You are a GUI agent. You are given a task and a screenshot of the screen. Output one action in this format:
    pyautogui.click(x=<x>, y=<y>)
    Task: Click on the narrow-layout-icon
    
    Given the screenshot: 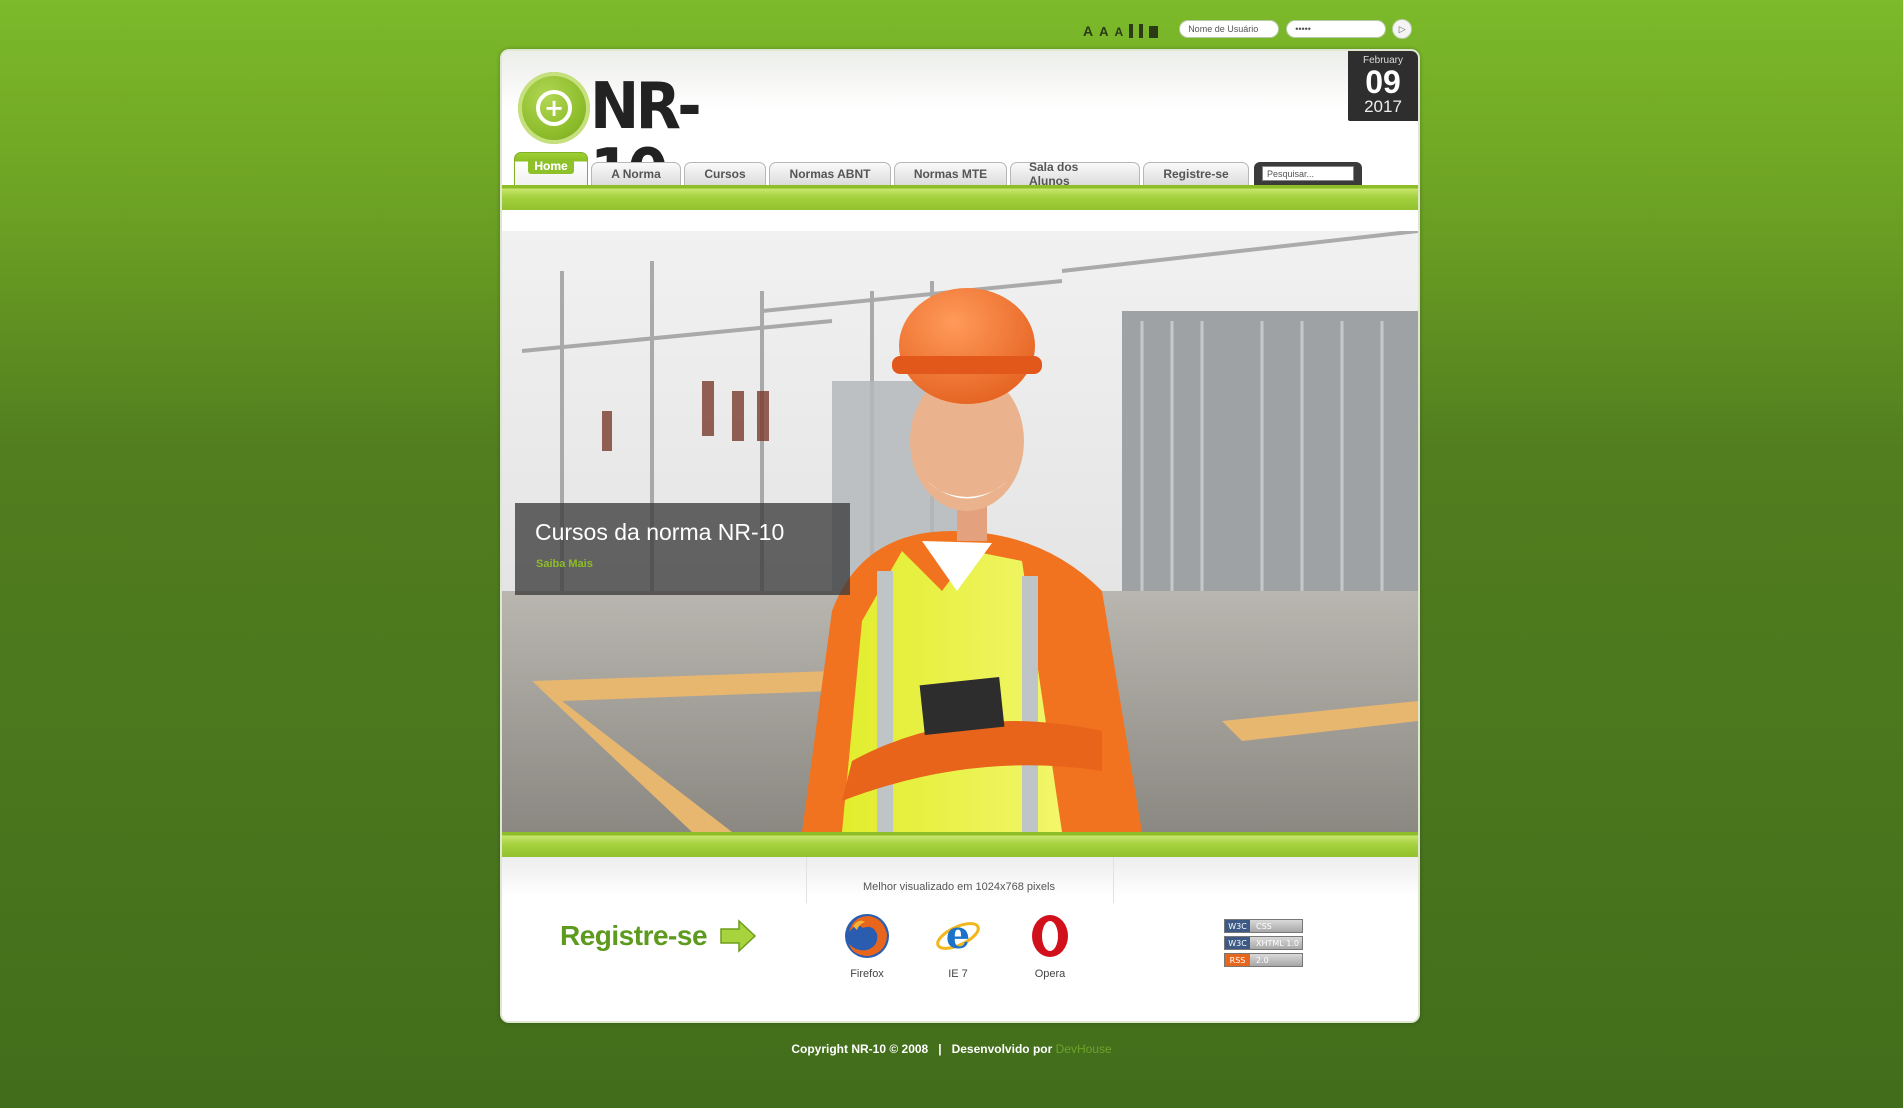 What is the action you would take?
    pyautogui.click(x=1131, y=31)
    